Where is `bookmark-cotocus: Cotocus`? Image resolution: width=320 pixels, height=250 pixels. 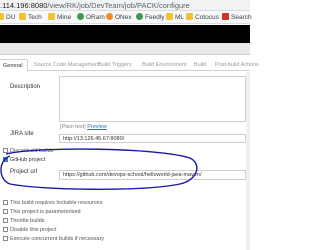
bookmark-cotocus: Cotocus is located at coordinates (202, 17).